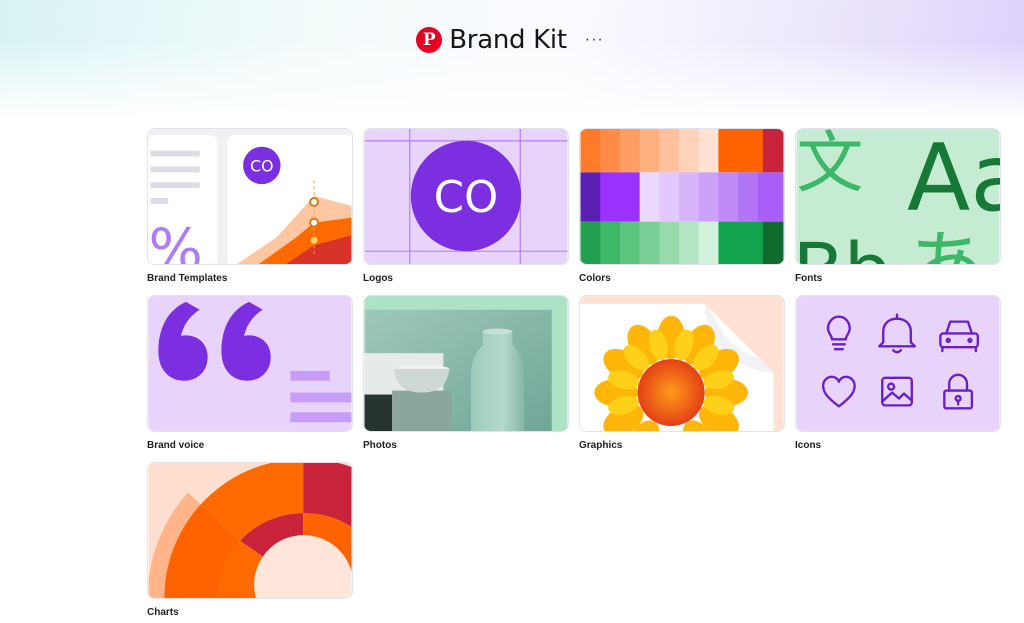 The image size is (1024, 623). What do you see at coordinates (187, 278) in the screenshot?
I see `card-label: Brand Templates` at bounding box center [187, 278].